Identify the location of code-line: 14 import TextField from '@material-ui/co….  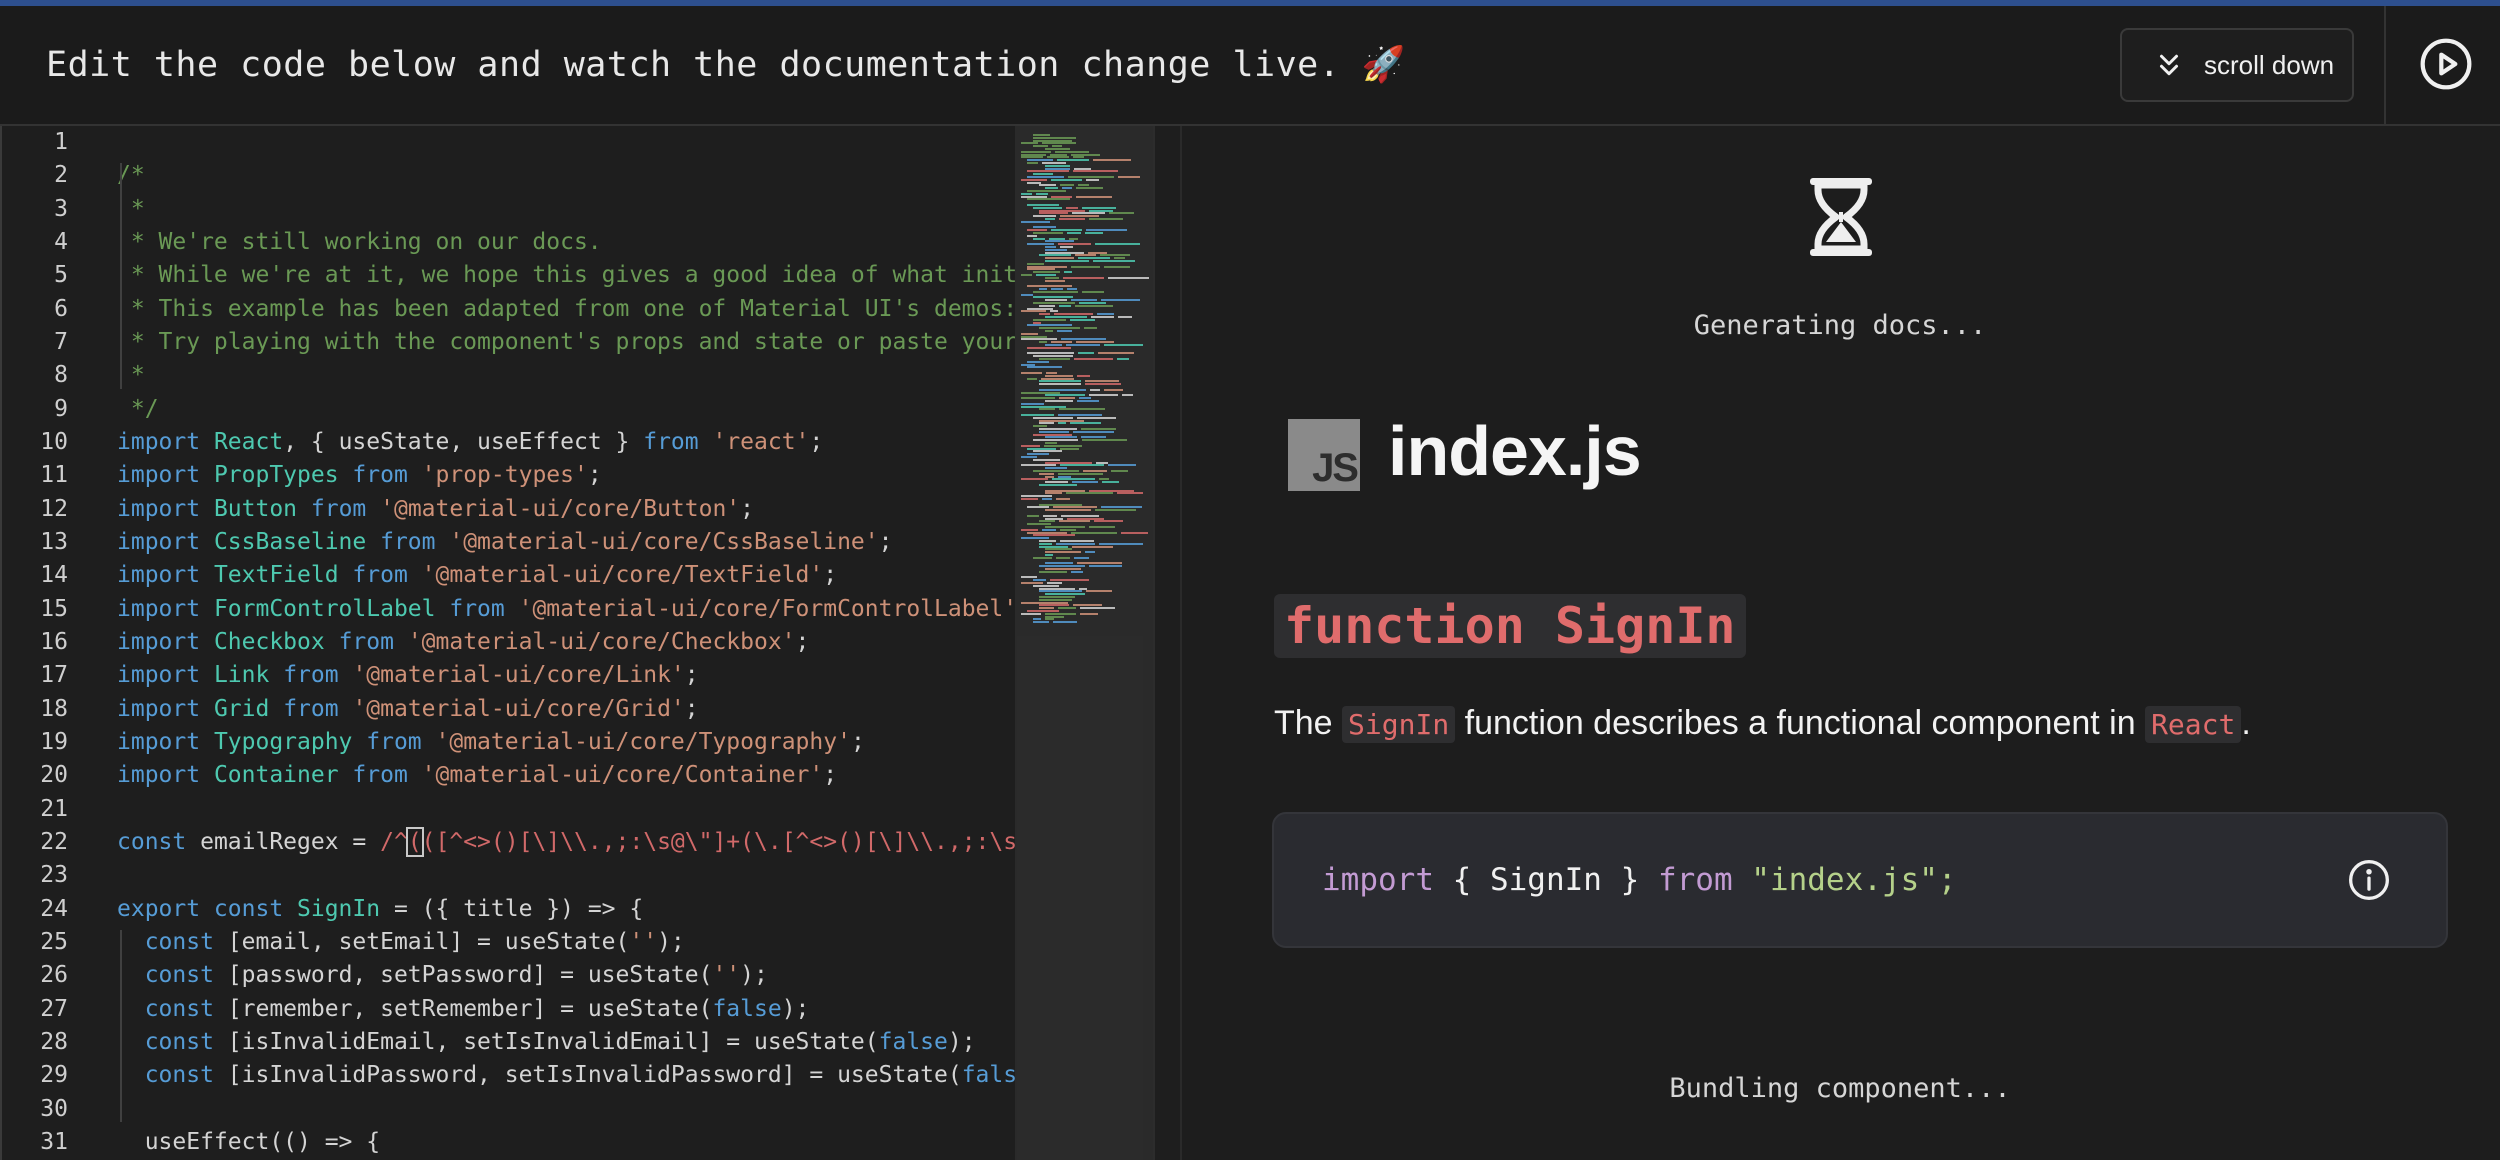
(507, 575).